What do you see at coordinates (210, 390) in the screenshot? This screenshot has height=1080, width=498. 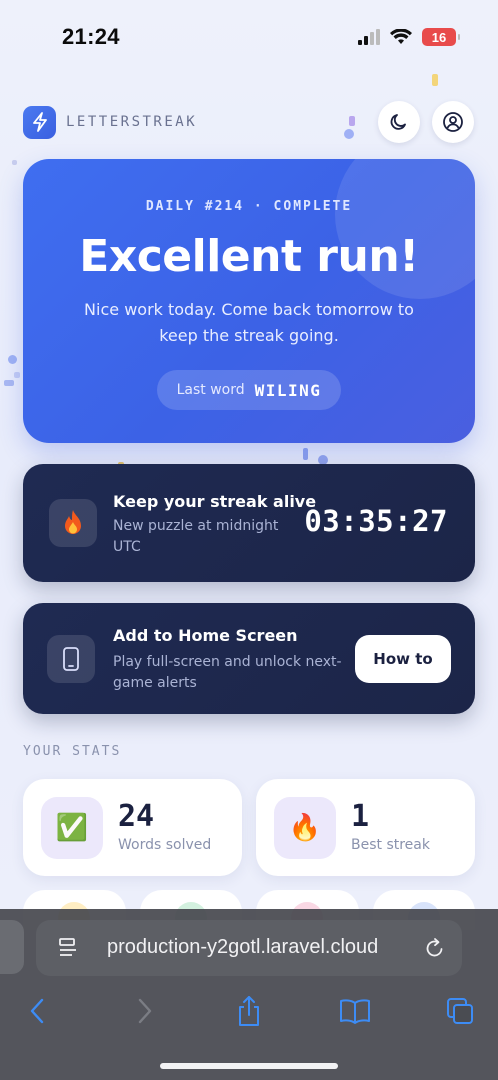 I see `last-word-label: Last word` at bounding box center [210, 390].